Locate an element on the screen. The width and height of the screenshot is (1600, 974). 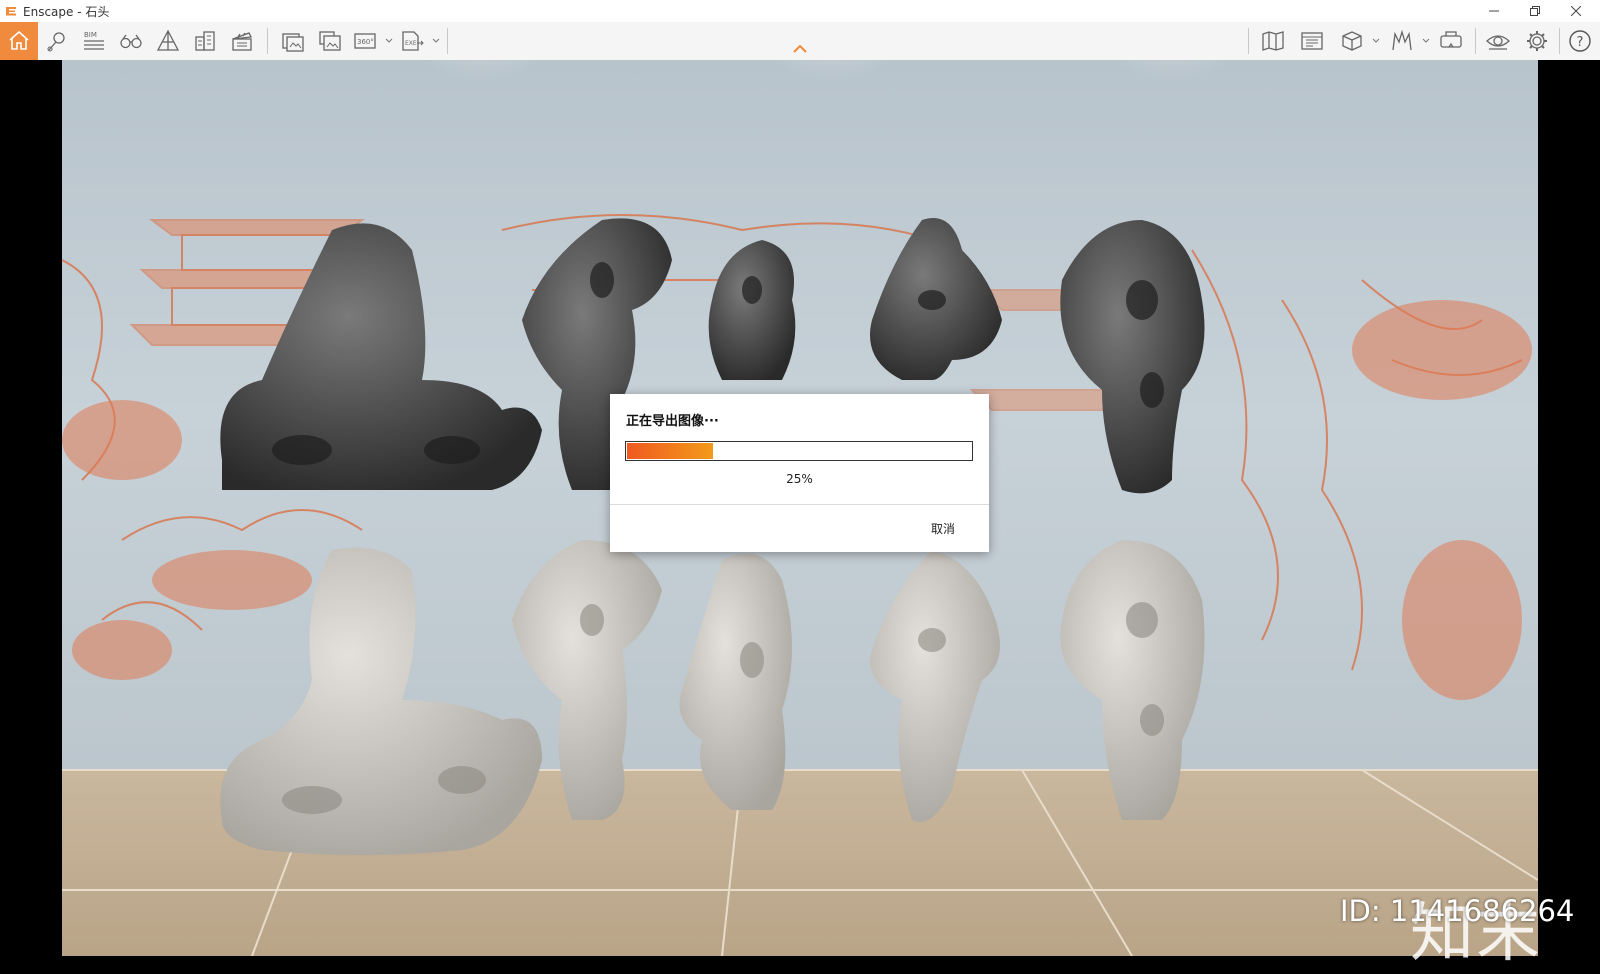
settings-gear-icon is located at coordinates (1537, 41).